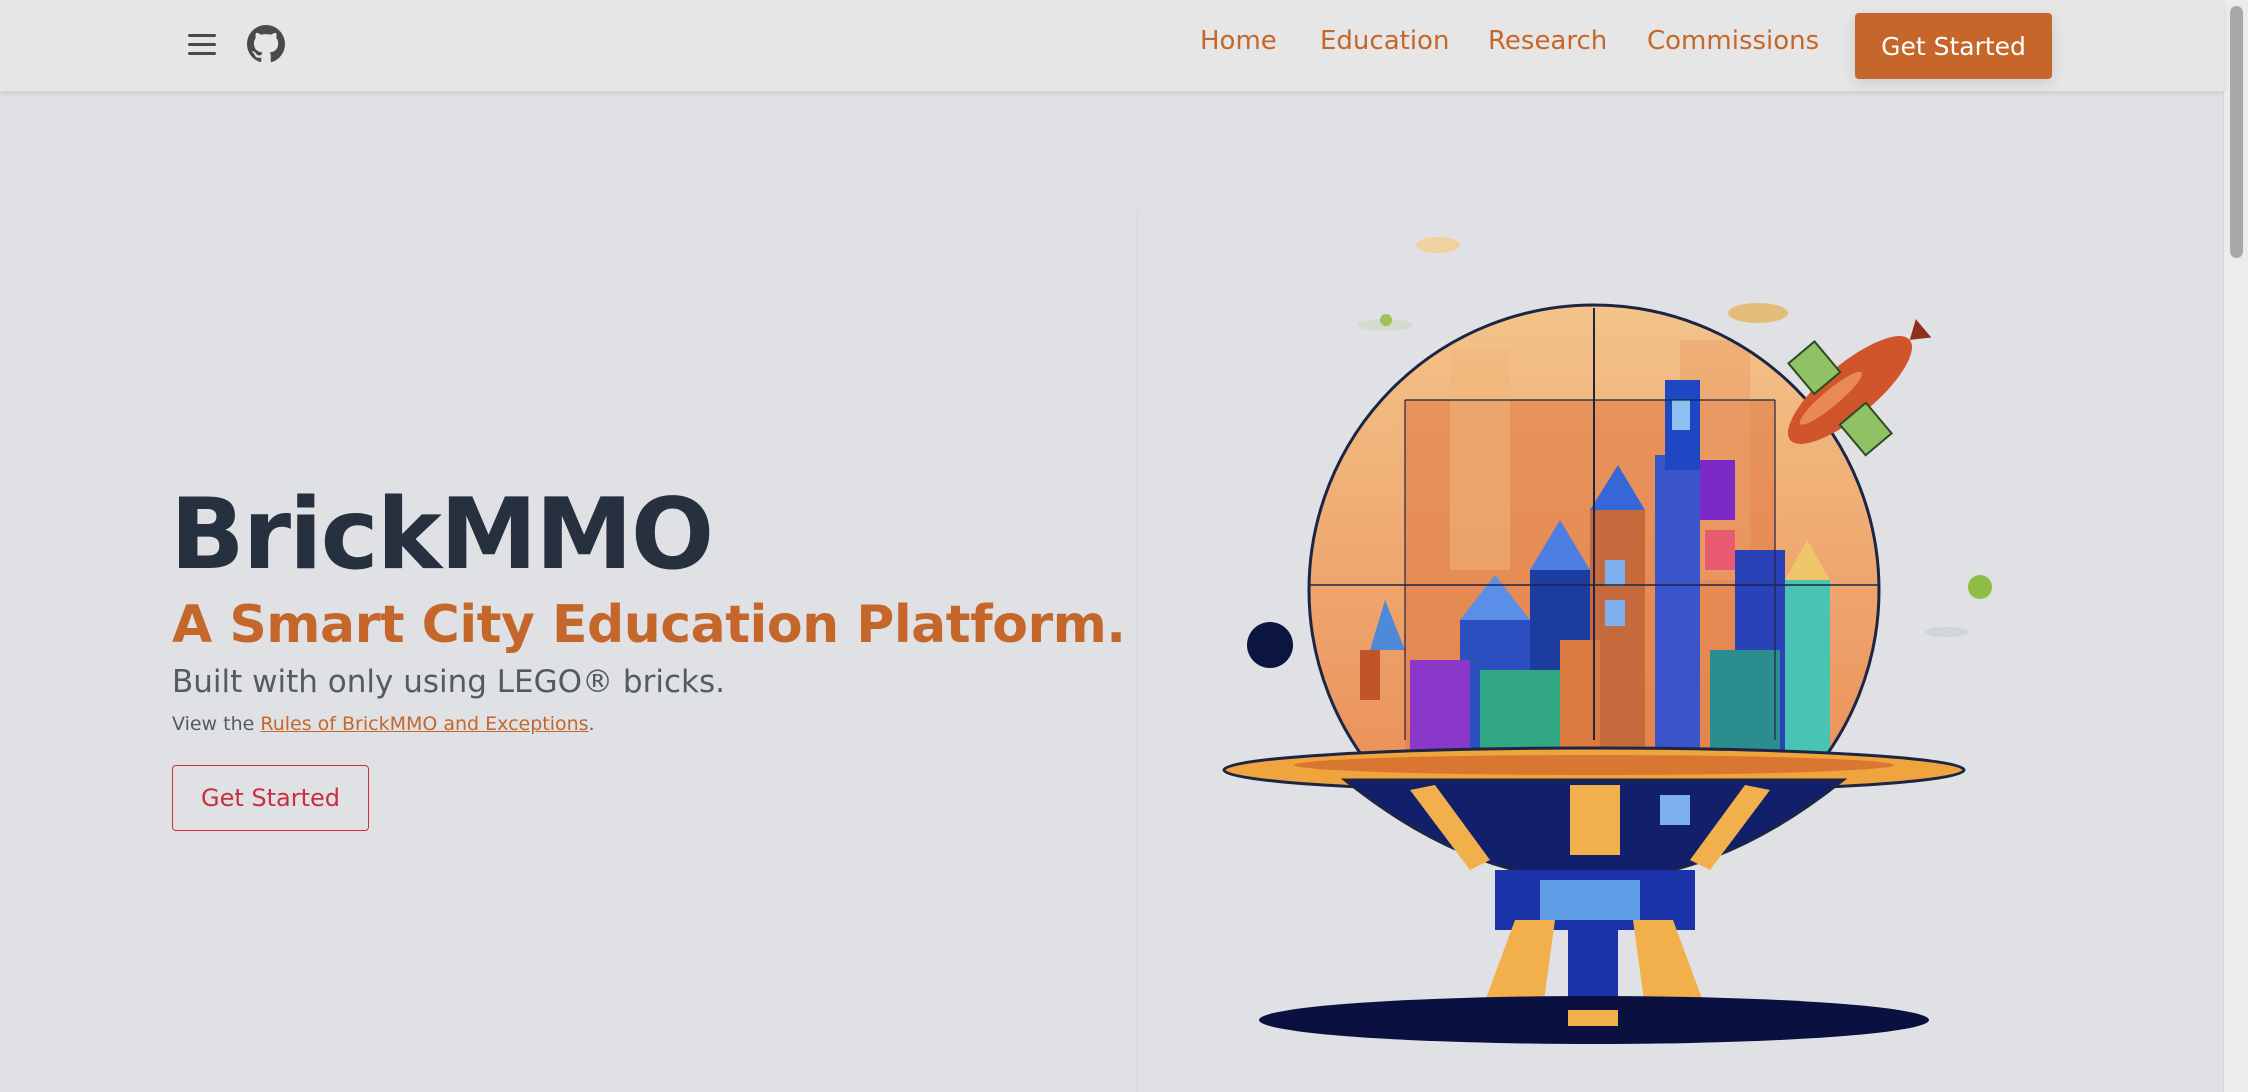 Image resolution: width=2248 pixels, height=1092 pixels. I want to click on hero-get-started-button: Get Started, so click(270, 798).